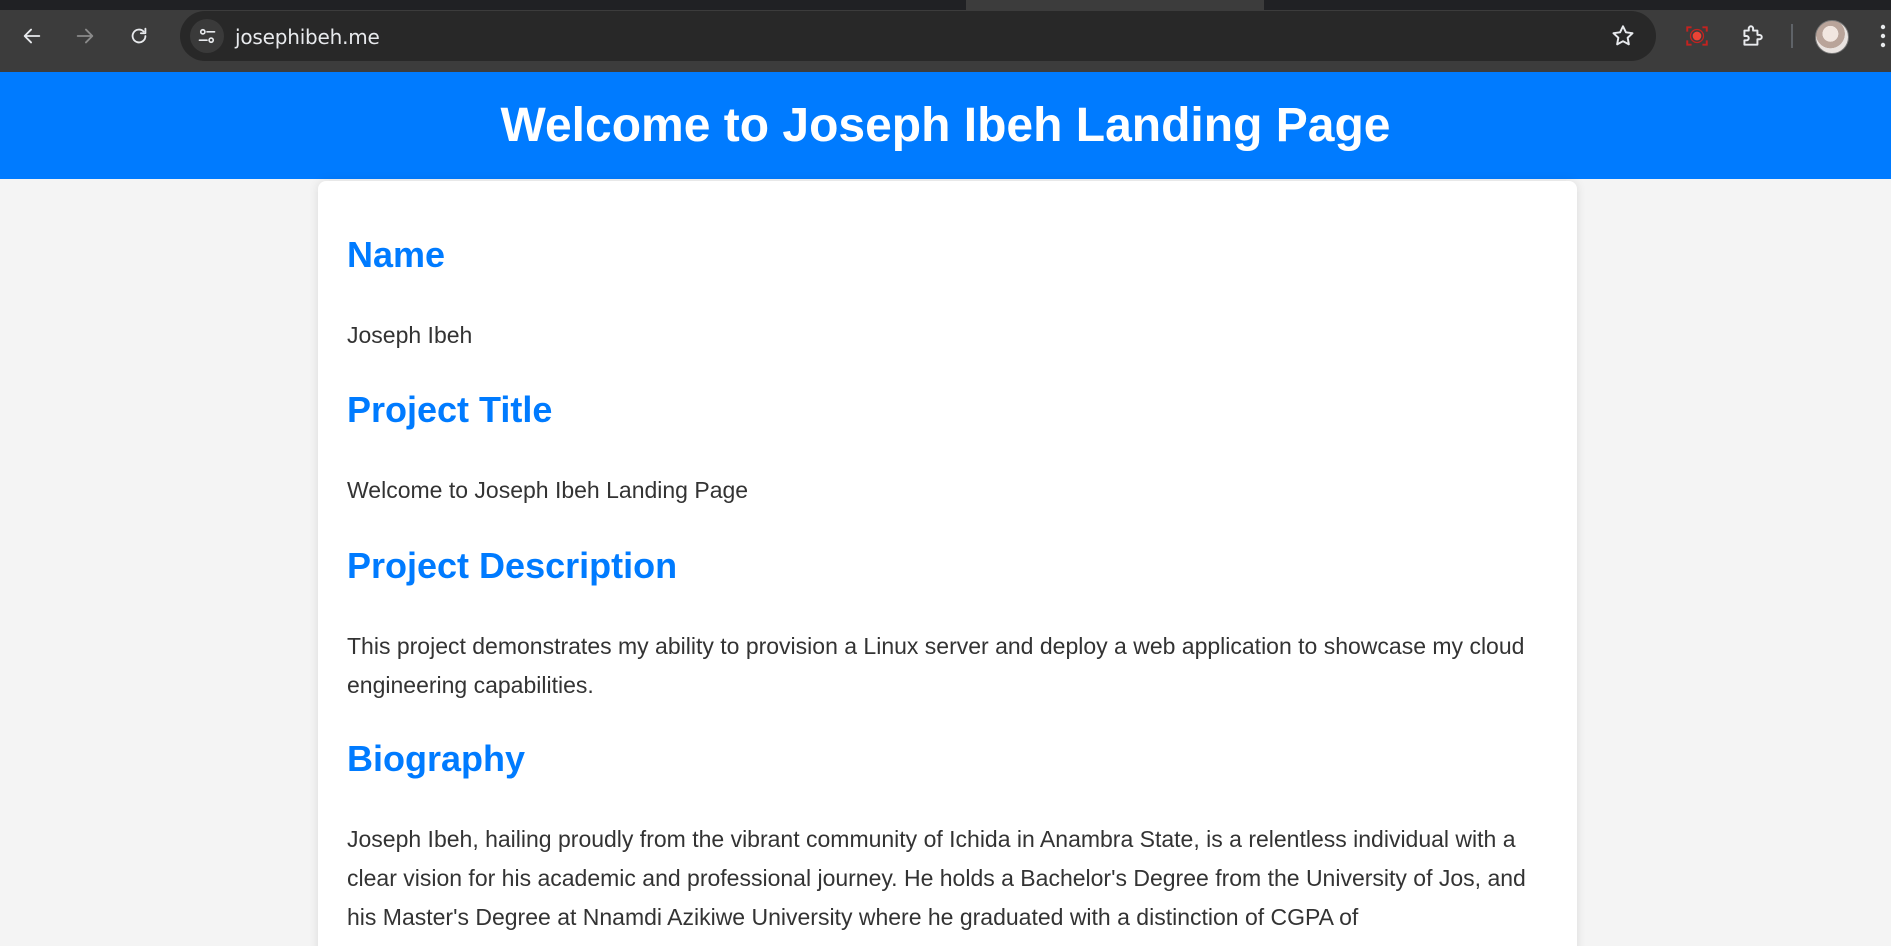  What do you see at coordinates (1115, 5) in the screenshot?
I see `active-tab-edge` at bounding box center [1115, 5].